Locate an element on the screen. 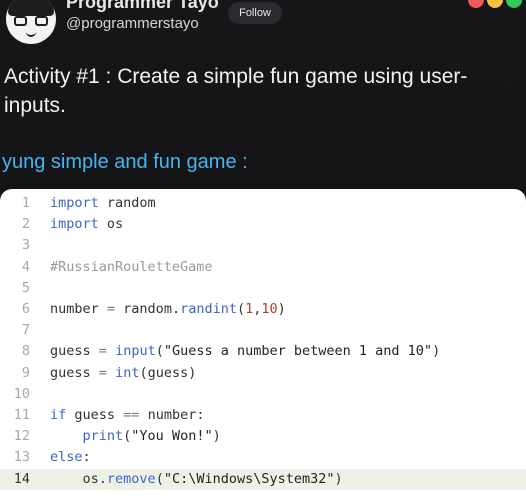 The image size is (526, 504). code-line: 14 os.remove("C:\Windows\System32") is located at coordinates (263, 479).